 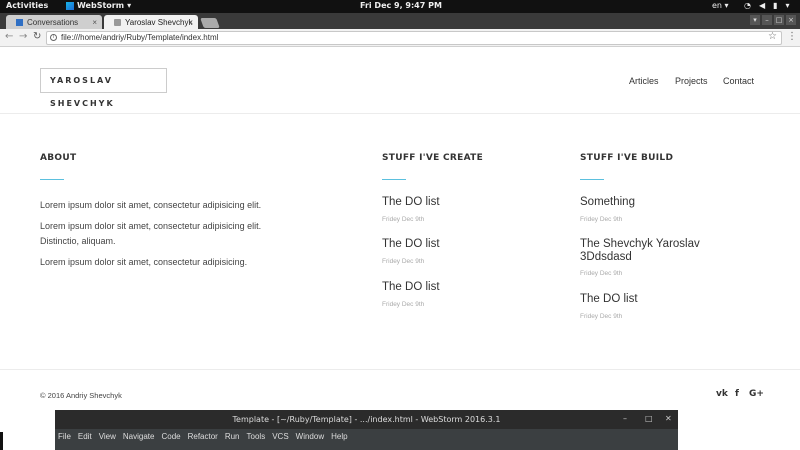 What do you see at coordinates (747, 5) in the screenshot?
I see `wifi-icon: ◔` at bounding box center [747, 5].